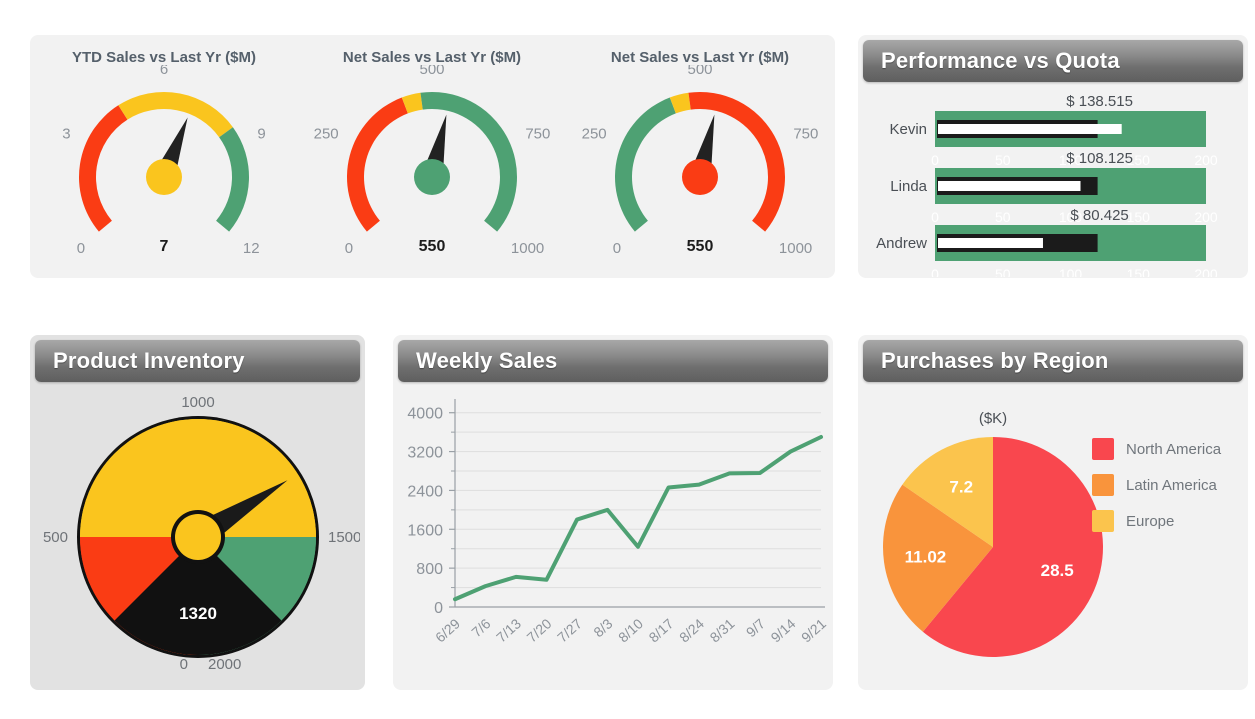 This screenshot has height=719, width=1255. Describe the element at coordinates (901, 243) in the screenshot. I see `quota-row-label: Andrew` at that location.